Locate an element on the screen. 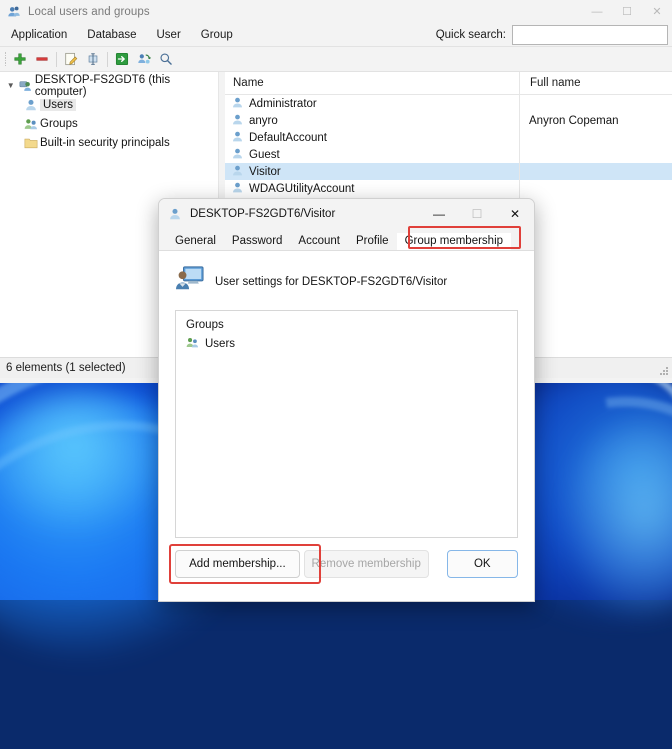 The height and width of the screenshot is (749, 672). dialog-titlebar: DESKTOP-FS2GDT6/Visitor — ☐ ✕ is located at coordinates (346, 213).